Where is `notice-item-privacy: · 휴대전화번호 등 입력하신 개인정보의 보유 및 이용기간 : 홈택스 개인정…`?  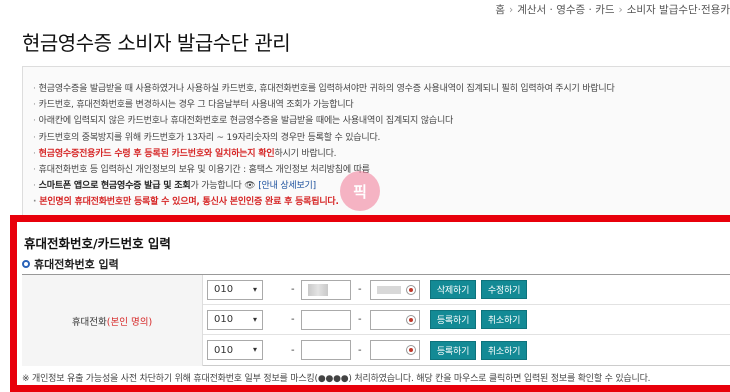 notice-item-privacy: · 휴대전화번호 등 입력하신 개인정보의 보유 및 이용기간 : 홈택스 개인정… is located at coordinates (201, 170).